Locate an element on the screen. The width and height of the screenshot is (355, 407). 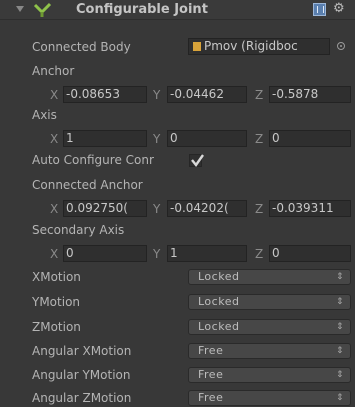
connected-body-value: Pmov (Rigidboc is located at coordinates (251, 46).